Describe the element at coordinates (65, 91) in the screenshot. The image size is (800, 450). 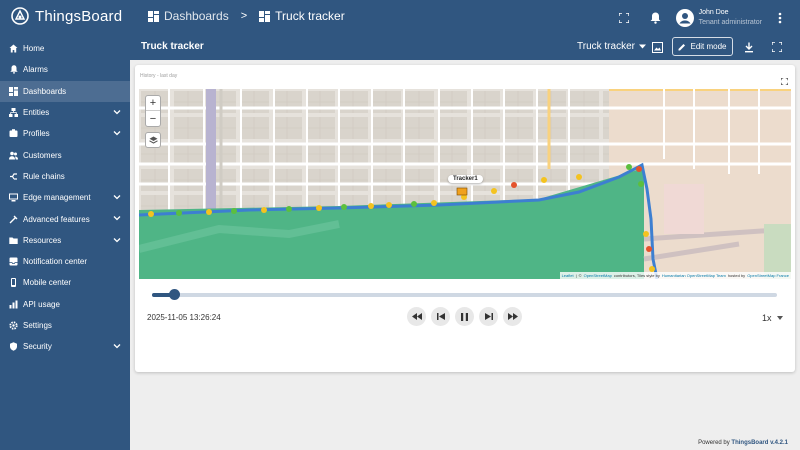
I see `sidebar-item-dashboards: Dashboards` at that location.